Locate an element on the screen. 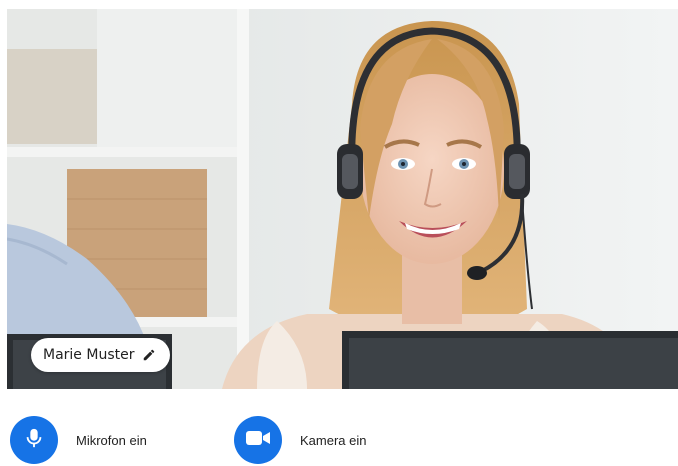 The height and width of the screenshot is (466, 678). microphone-icon is located at coordinates (34, 440).